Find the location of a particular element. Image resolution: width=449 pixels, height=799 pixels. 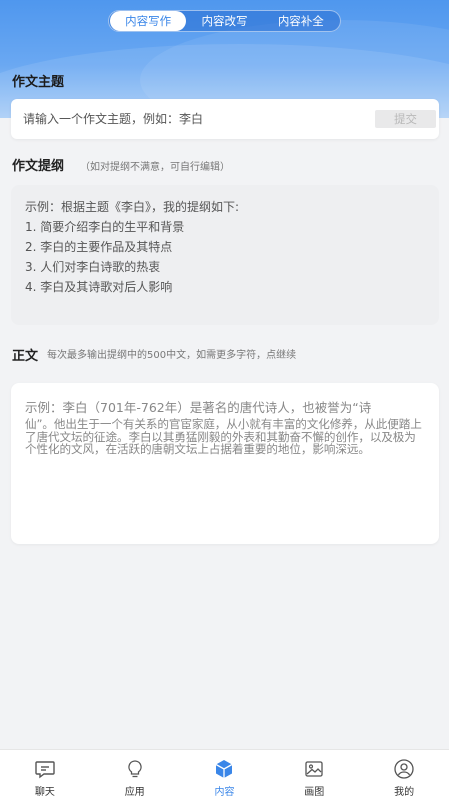

tab-content-label: 内容 is located at coordinates (224, 792).